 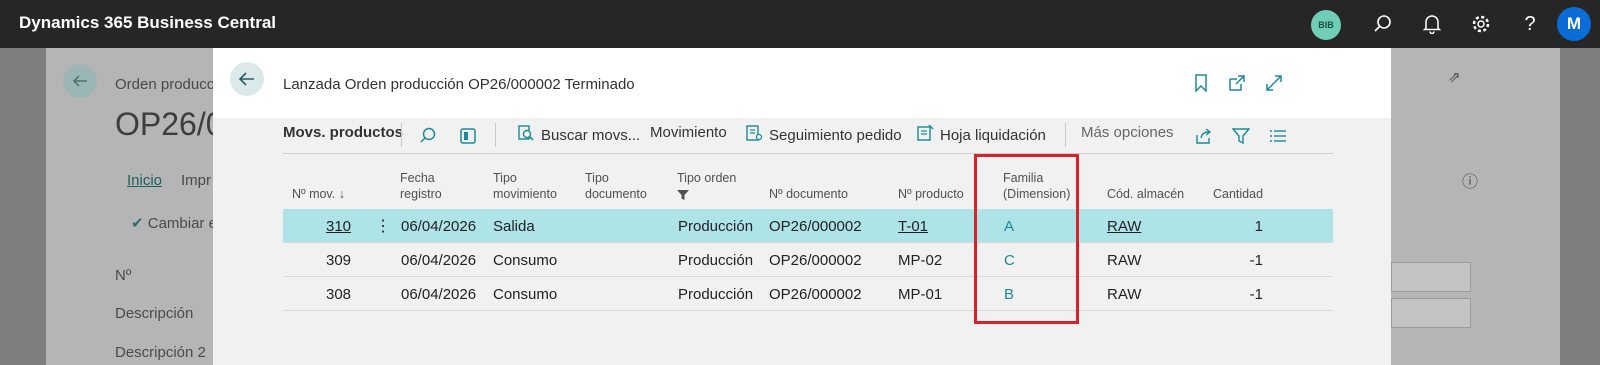 What do you see at coordinates (468, 136) in the screenshot?
I see `filter-pane-icon` at bounding box center [468, 136].